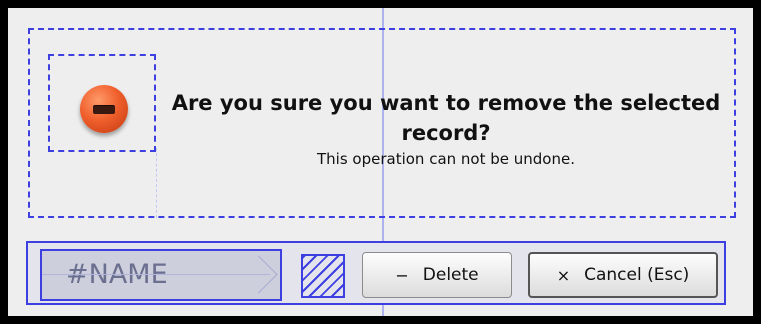 This screenshot has height=324, width=761. Describe the element at coordinates (563, 275) in the screenshot. I see `close-icon: ×` at that location.